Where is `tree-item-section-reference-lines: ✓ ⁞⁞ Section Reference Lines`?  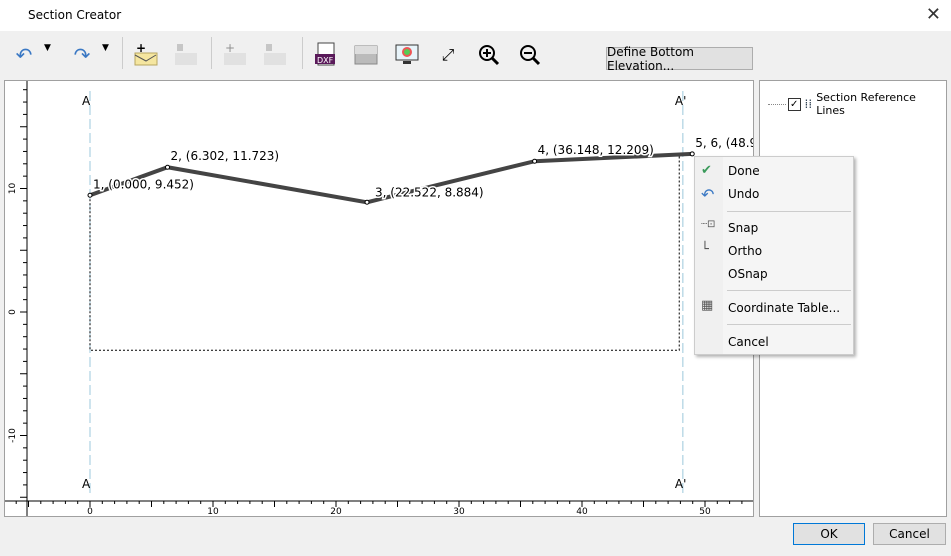
tree-item-section-reference-lines: ✓ ⁞⁞ Section Reference Lines is located at coordinates (857, 104).